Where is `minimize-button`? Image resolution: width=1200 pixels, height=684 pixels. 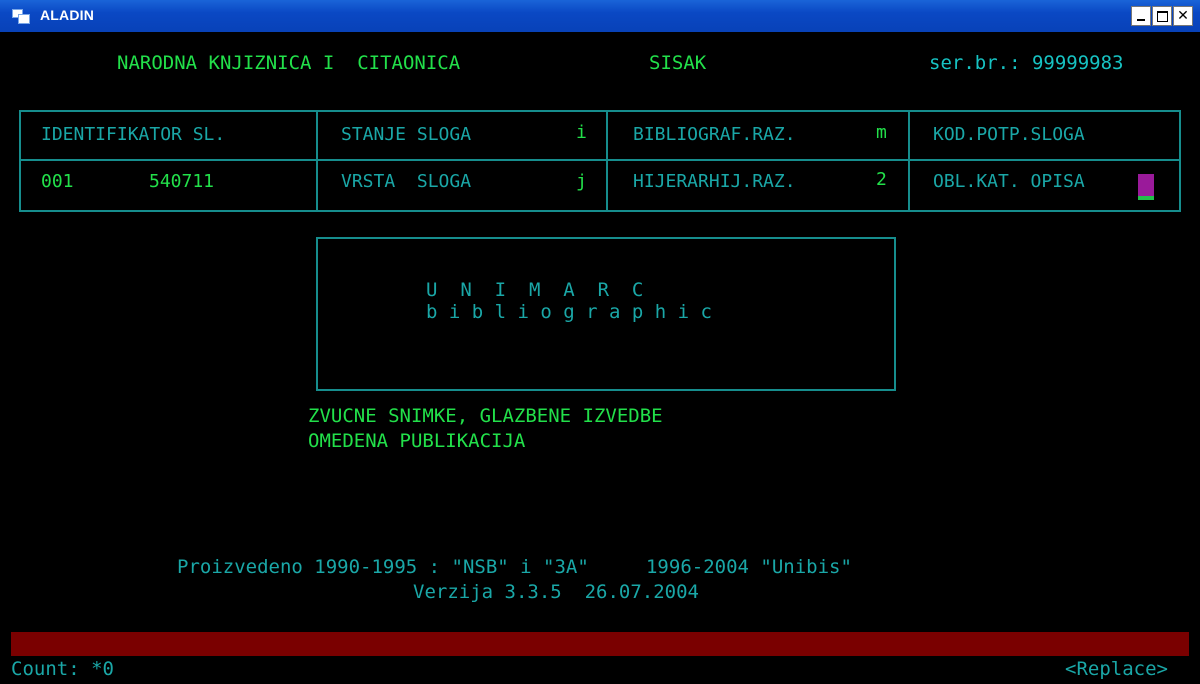
minimize-button is located at coordinates (1141, 16).